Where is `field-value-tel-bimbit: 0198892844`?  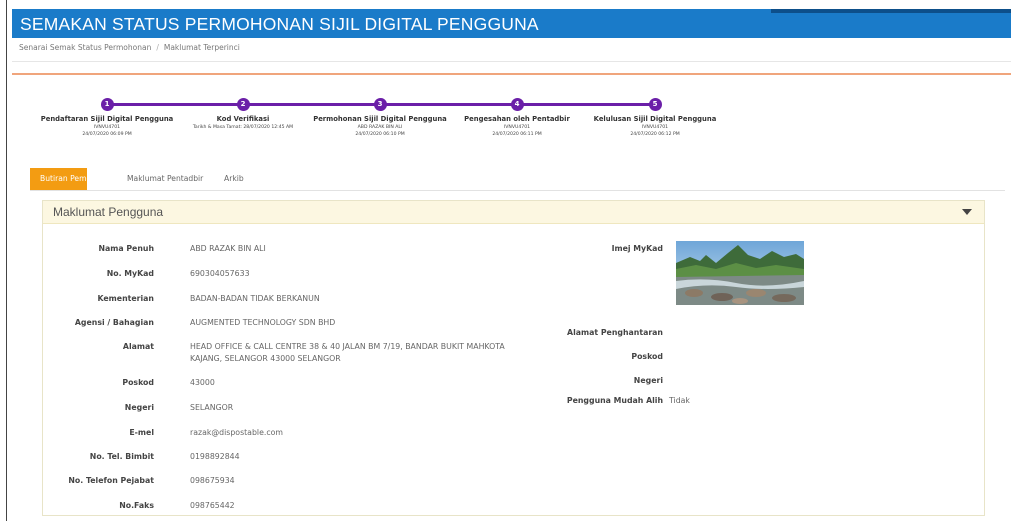
field-value-tel-bimbit: 0198892844 is located at coordinates (215, 456).